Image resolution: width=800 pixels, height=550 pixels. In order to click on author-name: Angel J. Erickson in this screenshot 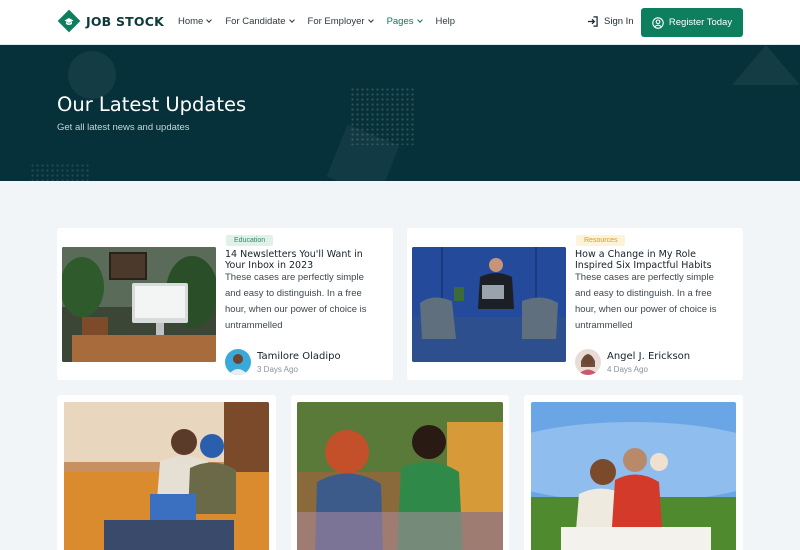, I will do `click(649, 356)`.